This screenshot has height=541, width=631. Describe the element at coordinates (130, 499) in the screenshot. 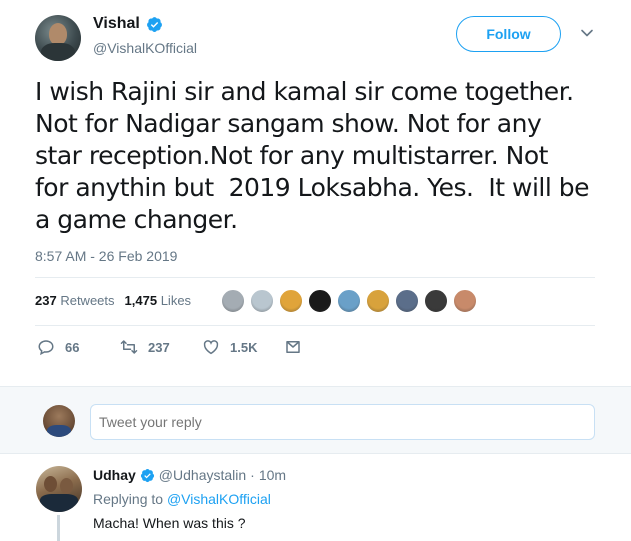

I see `replying-prefix: Replying to` at that location.